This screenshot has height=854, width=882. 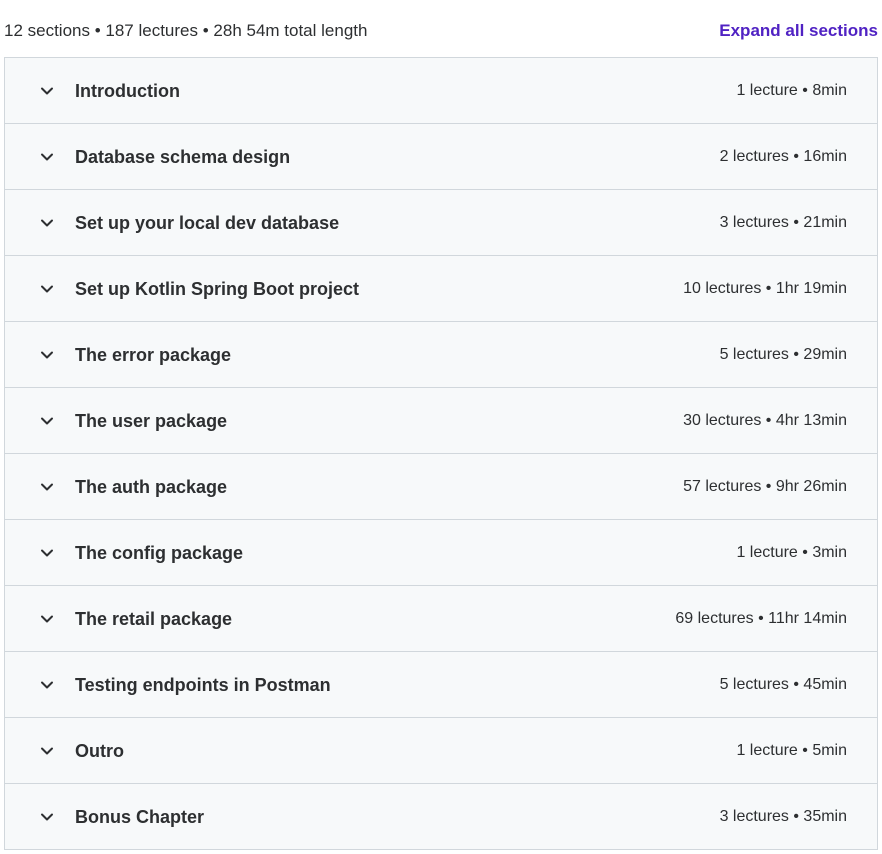 I want to click on section-row: Introduction 1 lecture • 8min, so click(x=441, y=91).